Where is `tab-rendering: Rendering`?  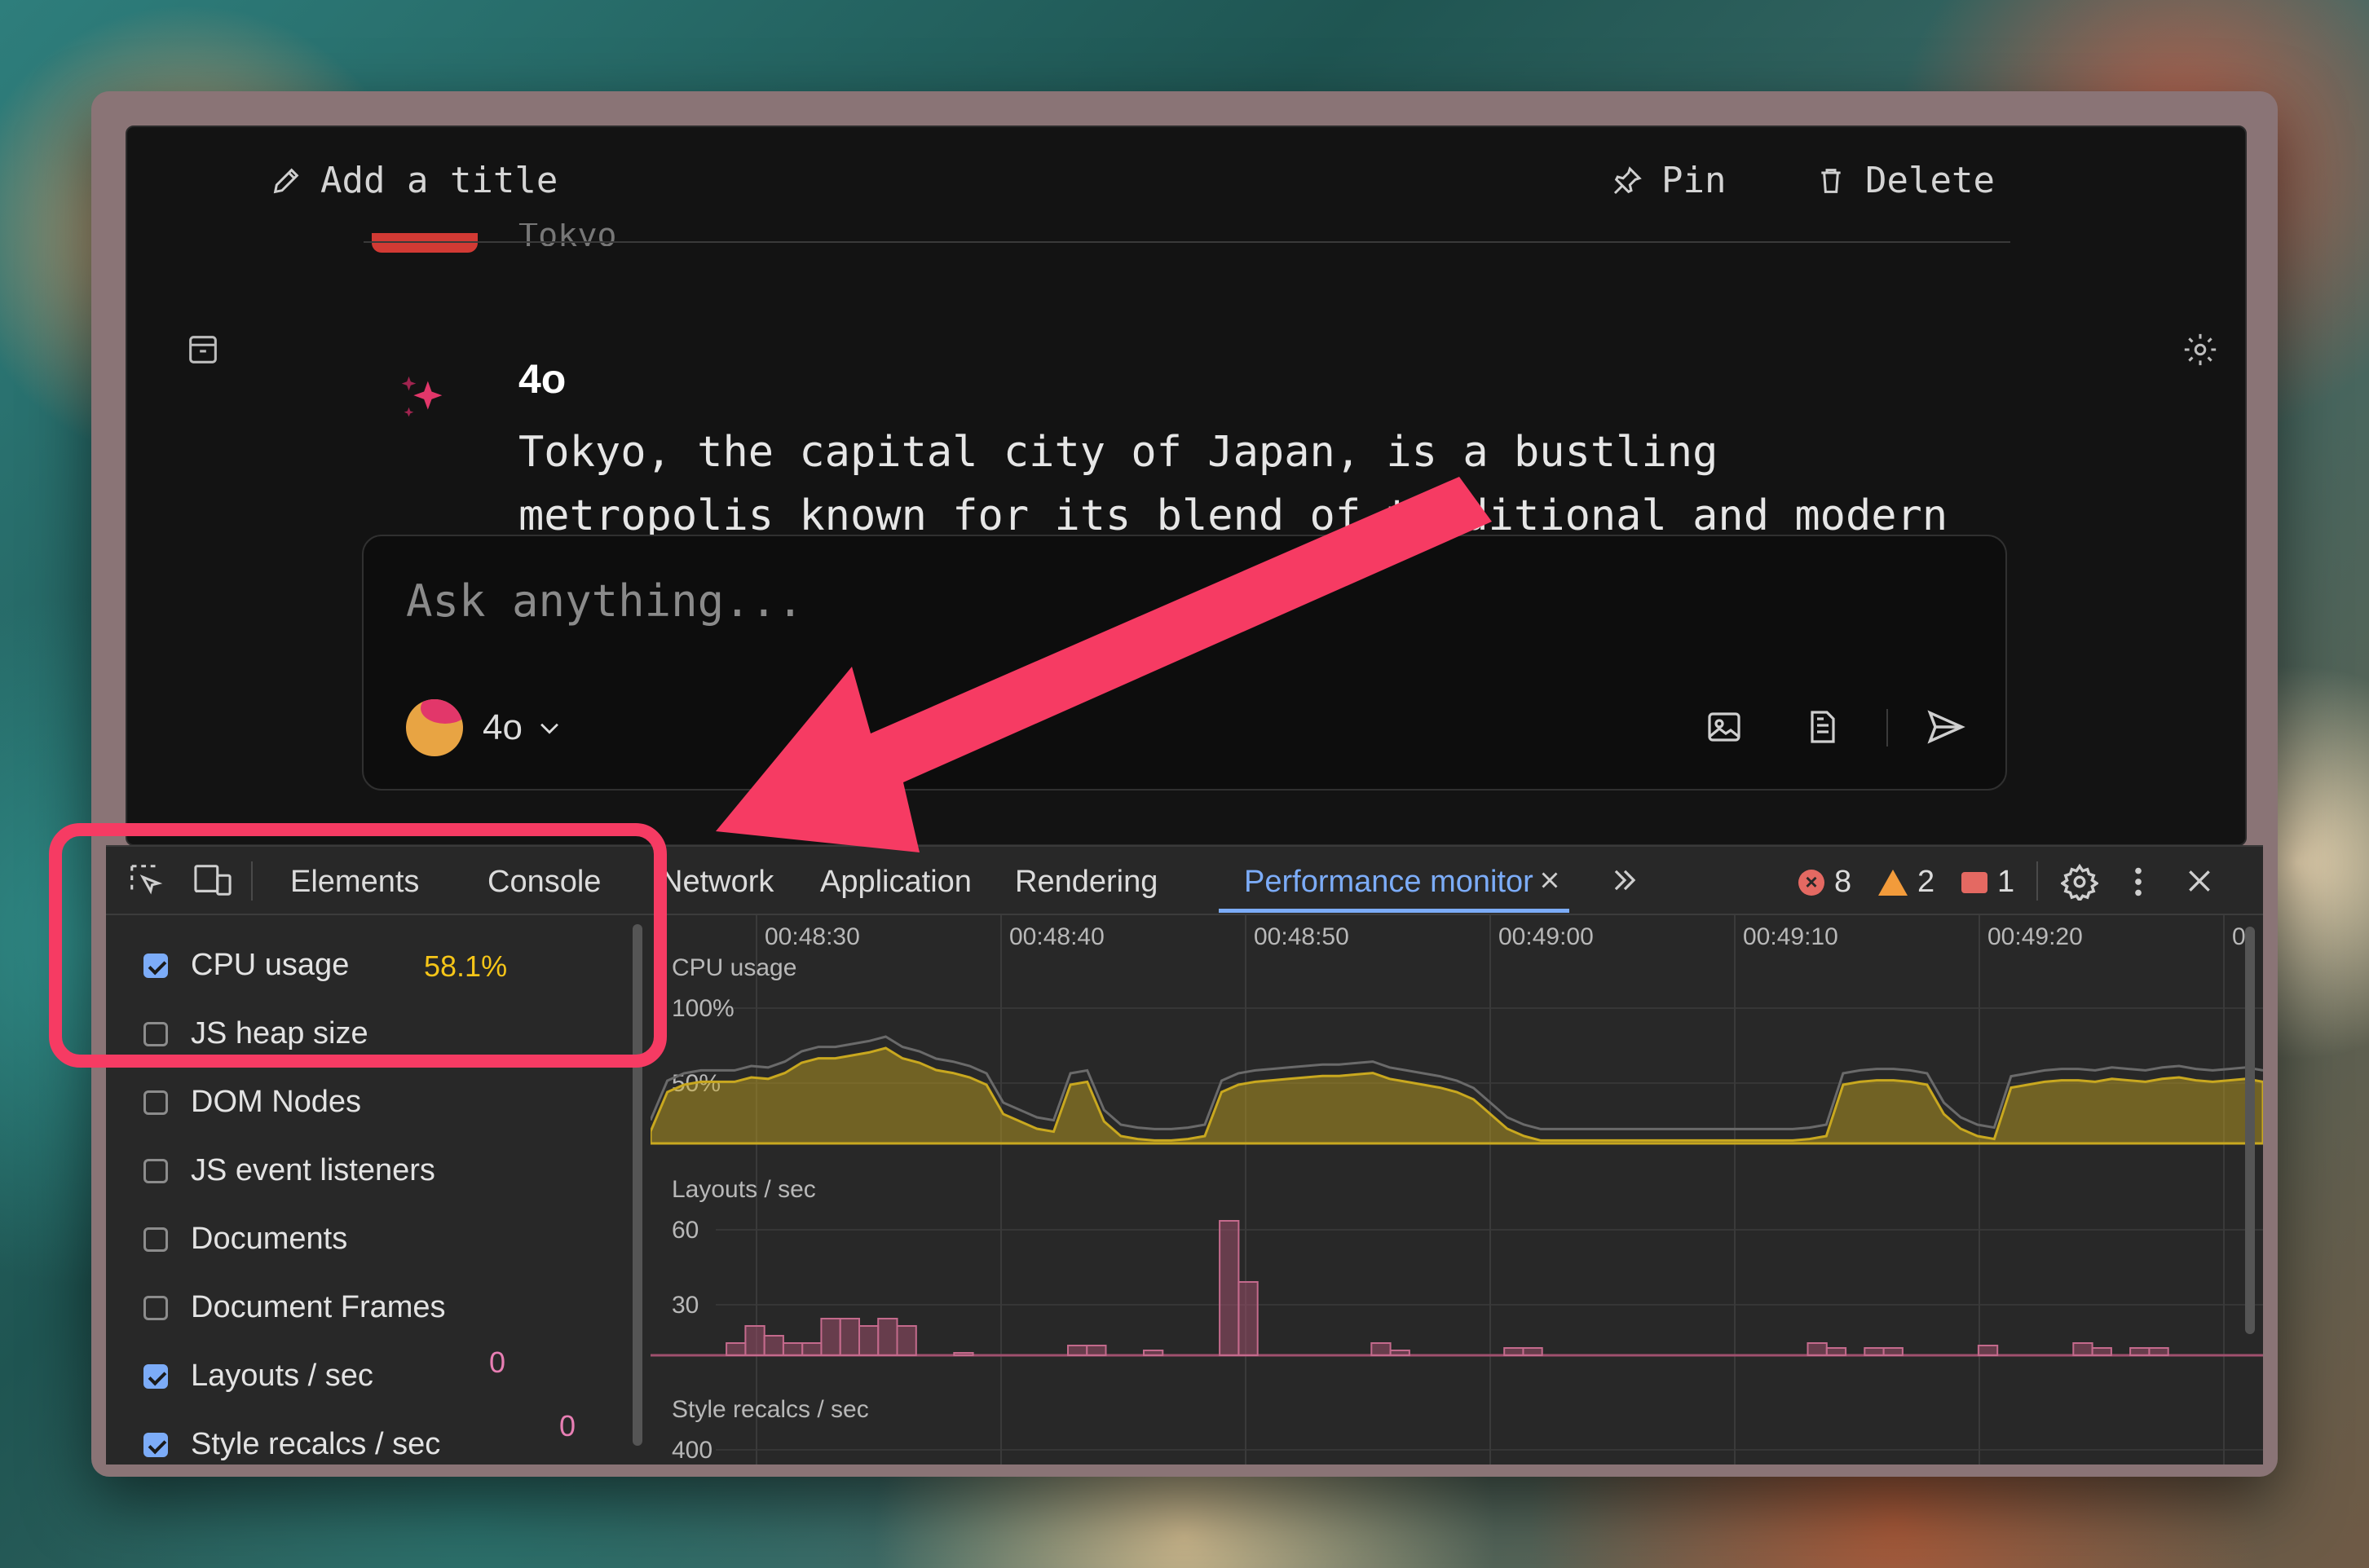
tab-rendering: Rendering is located at coordinates (1086, 882).